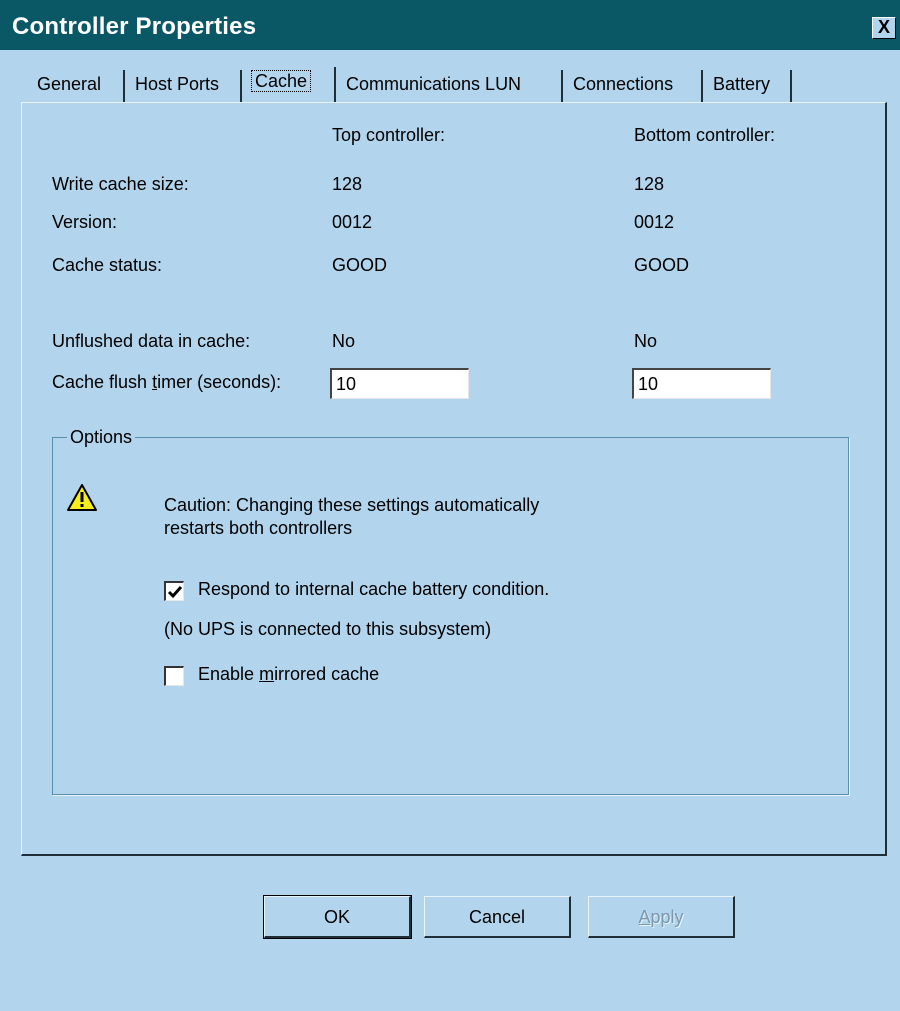 This screenshot has height=1011, width=900. I want to click on bottom-flush-timer-input: 10, so click(701, 383).